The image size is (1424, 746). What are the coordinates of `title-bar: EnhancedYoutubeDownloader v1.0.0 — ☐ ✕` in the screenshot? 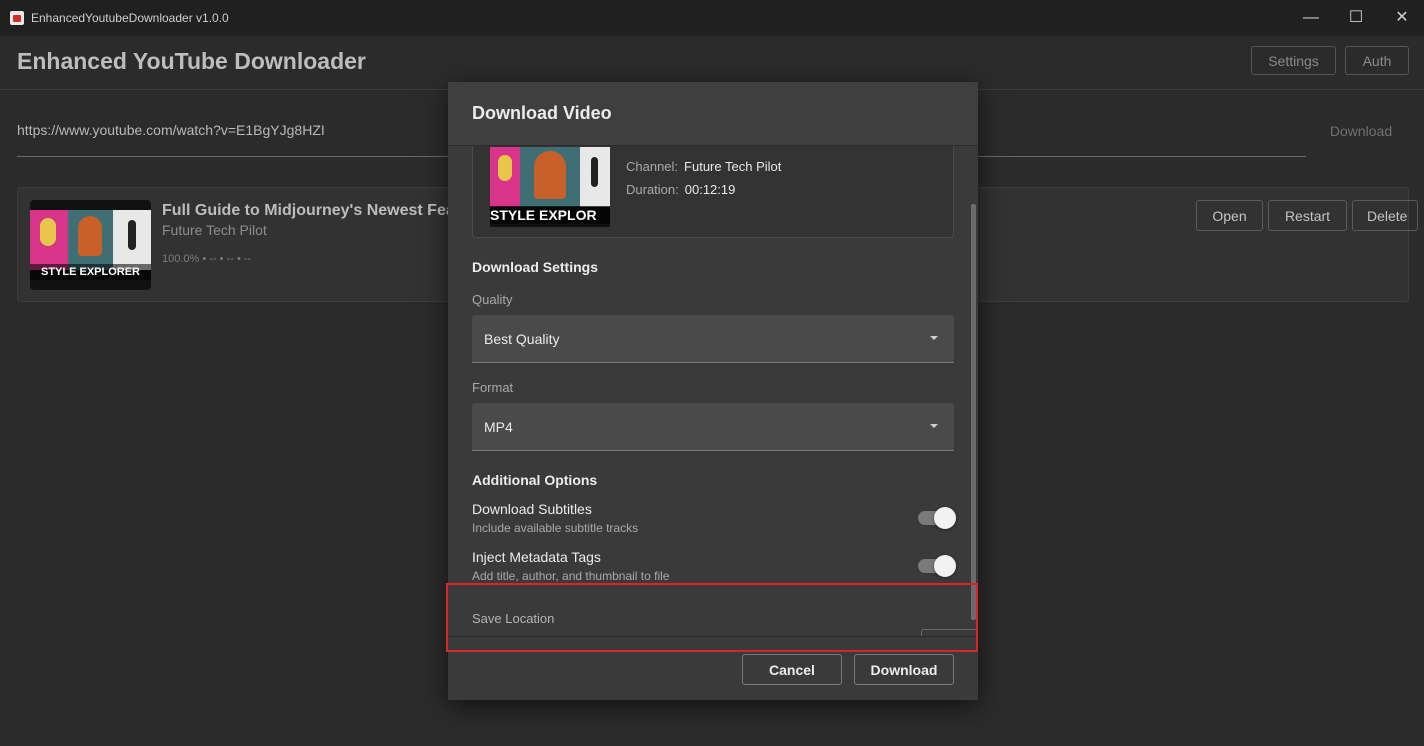 It's located at (712, 18).